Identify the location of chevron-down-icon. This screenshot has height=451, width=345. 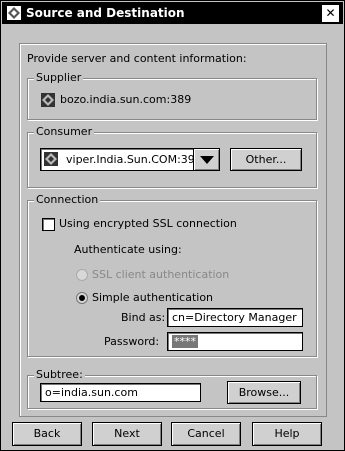
(206, 160).